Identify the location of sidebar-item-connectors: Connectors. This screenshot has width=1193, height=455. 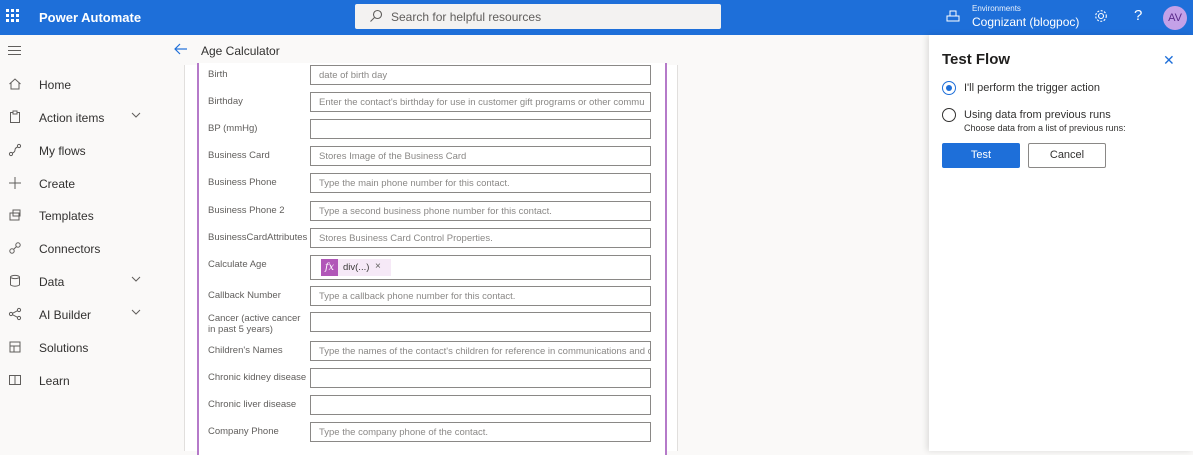
(75, 249).